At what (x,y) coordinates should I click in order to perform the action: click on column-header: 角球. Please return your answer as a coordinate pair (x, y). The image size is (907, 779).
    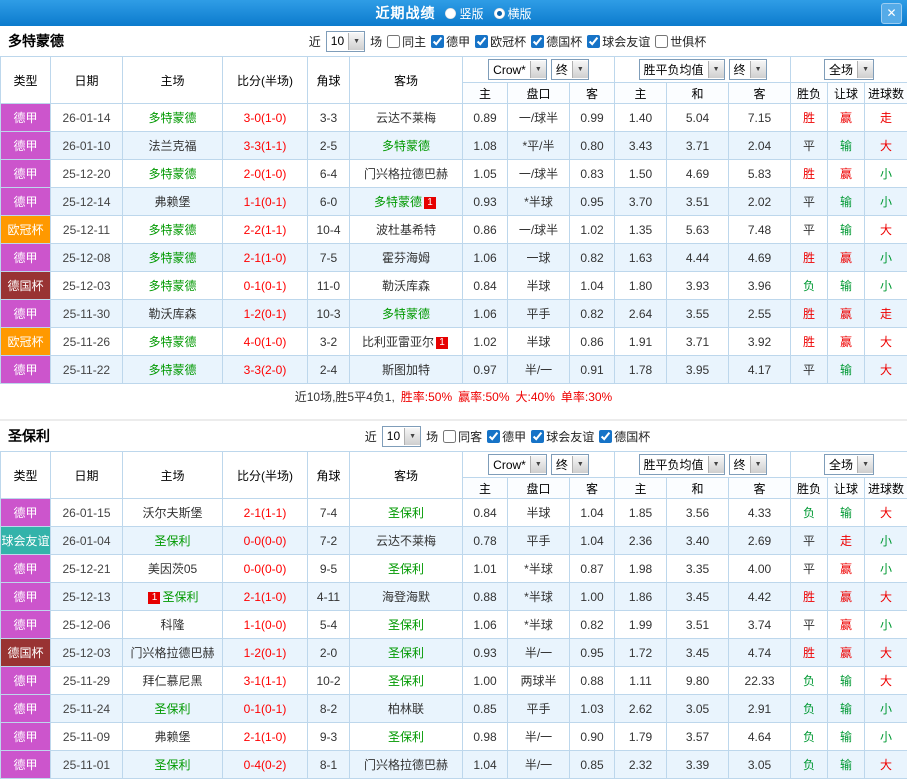
    Looking at the image, I should click on (329, 80).